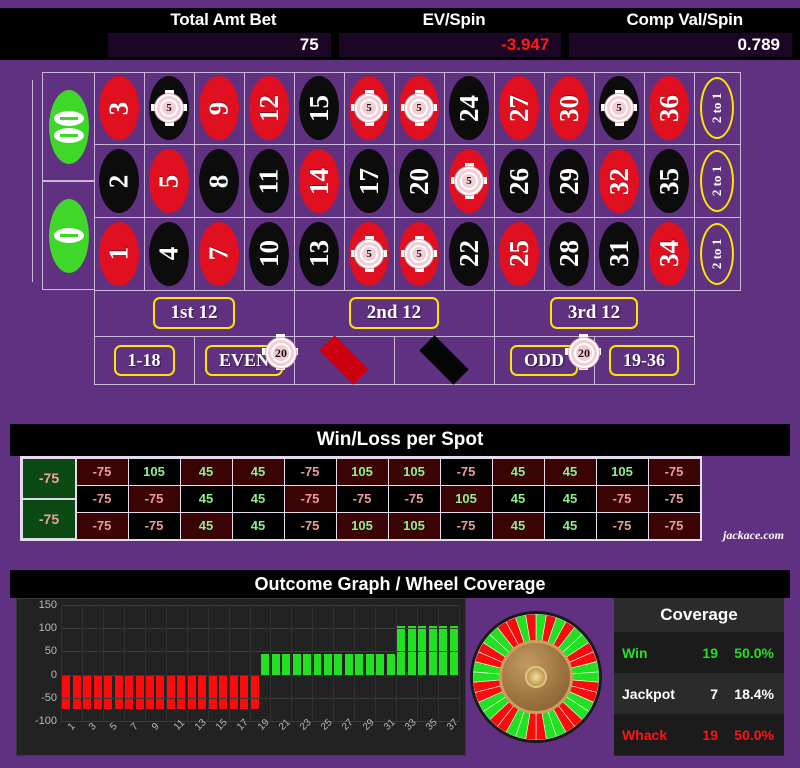 This screenshot has width=800, height=768. What do you see at coordinates (119, 108) in the screenshot?
I see `bet-spot-3: 3` at bounding box center [119, 108].